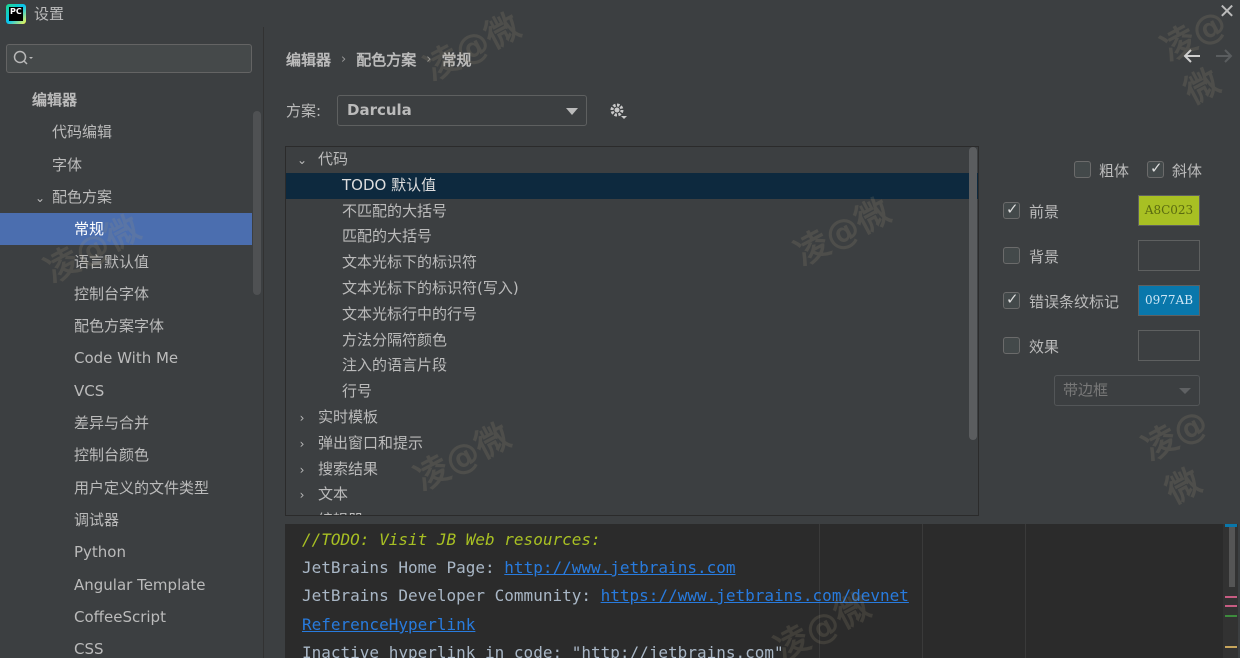 The height and width of the screenshot is (658, 1240). What do you see at coordinates (386, 59) in the screenshot?
I see `breadcrumb-item: 配色方案` at bounding box center [386, 59].